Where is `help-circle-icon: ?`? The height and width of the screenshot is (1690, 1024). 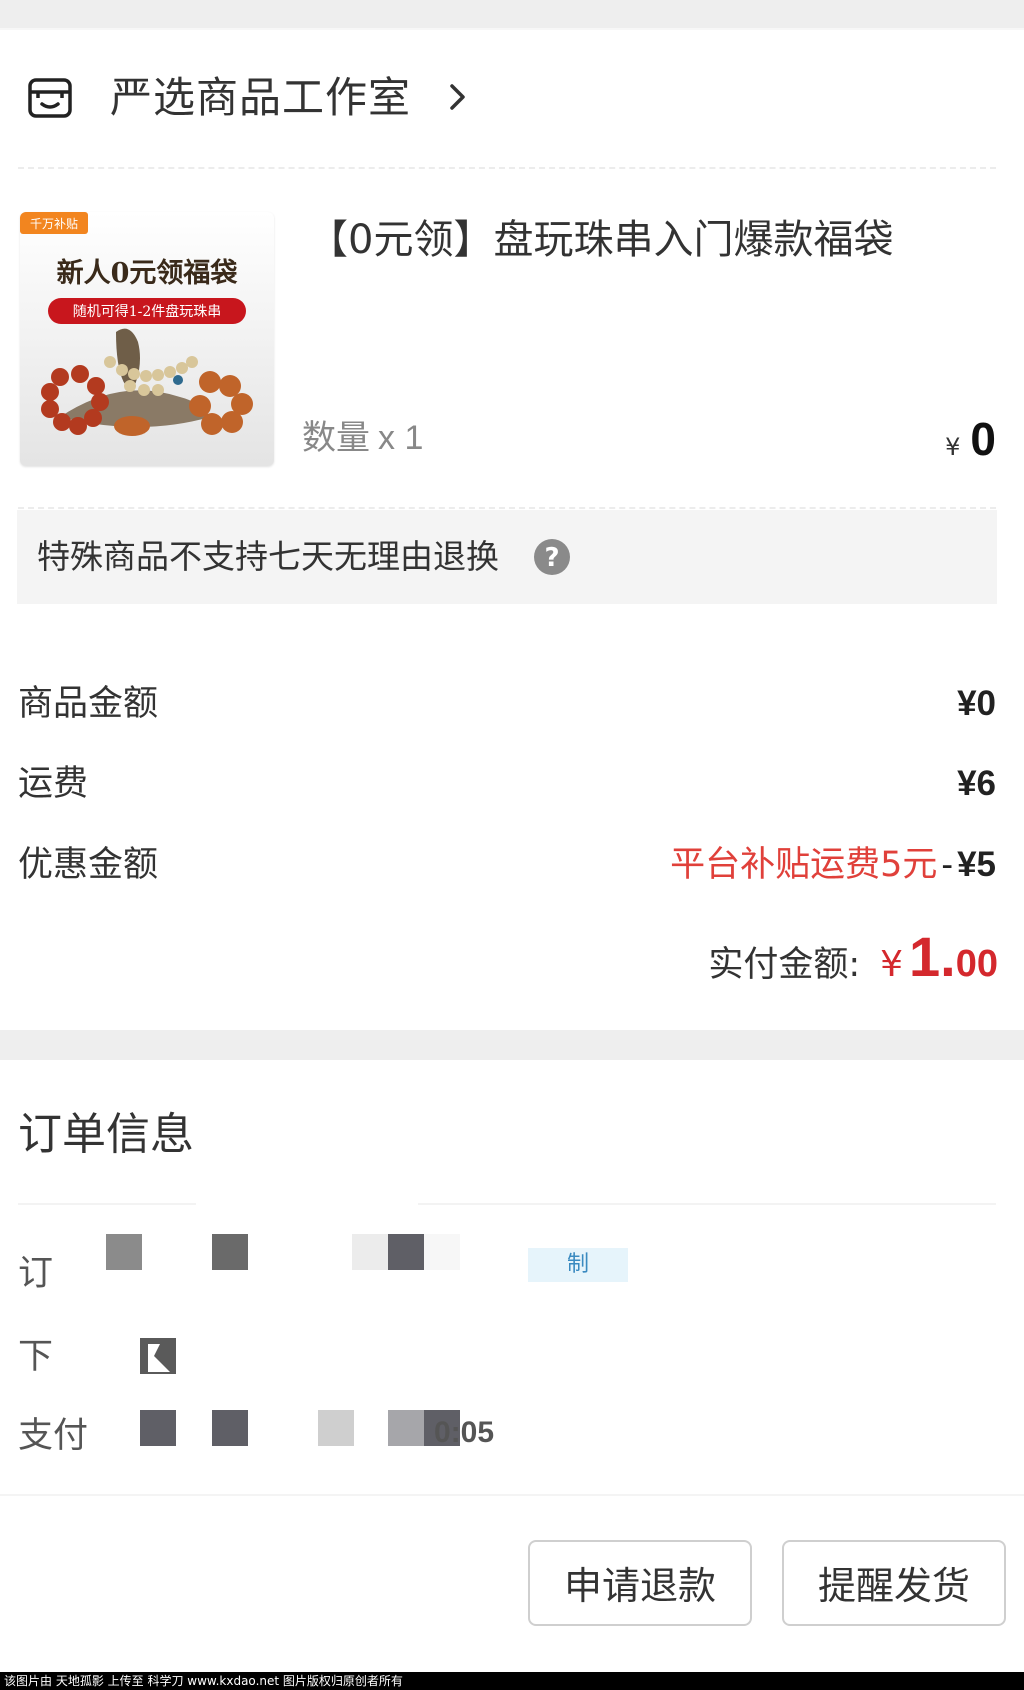 help-circle-icon: ? is located at coordinates (552, 557).